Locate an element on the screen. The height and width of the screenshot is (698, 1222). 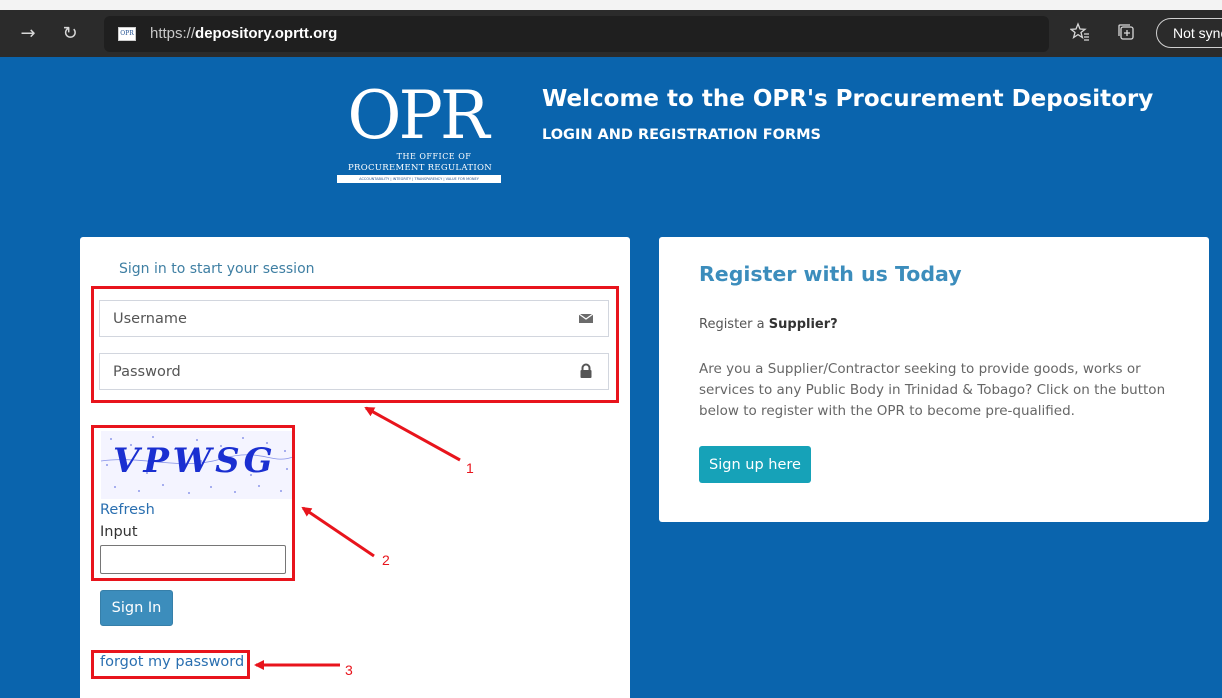
supplier-bold: Supplier? is located at coordinates (803, 324).